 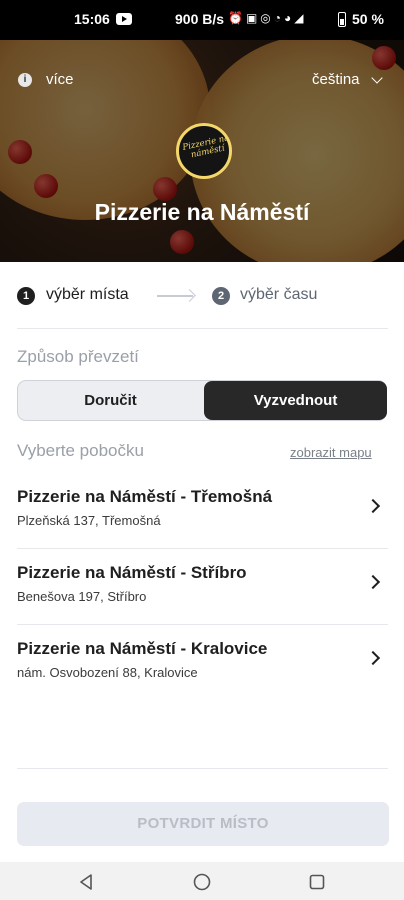 What do you see at coordinates (25, 80) in the screenshot?
I see `info-icon: i` at bounding box center [25, 80].